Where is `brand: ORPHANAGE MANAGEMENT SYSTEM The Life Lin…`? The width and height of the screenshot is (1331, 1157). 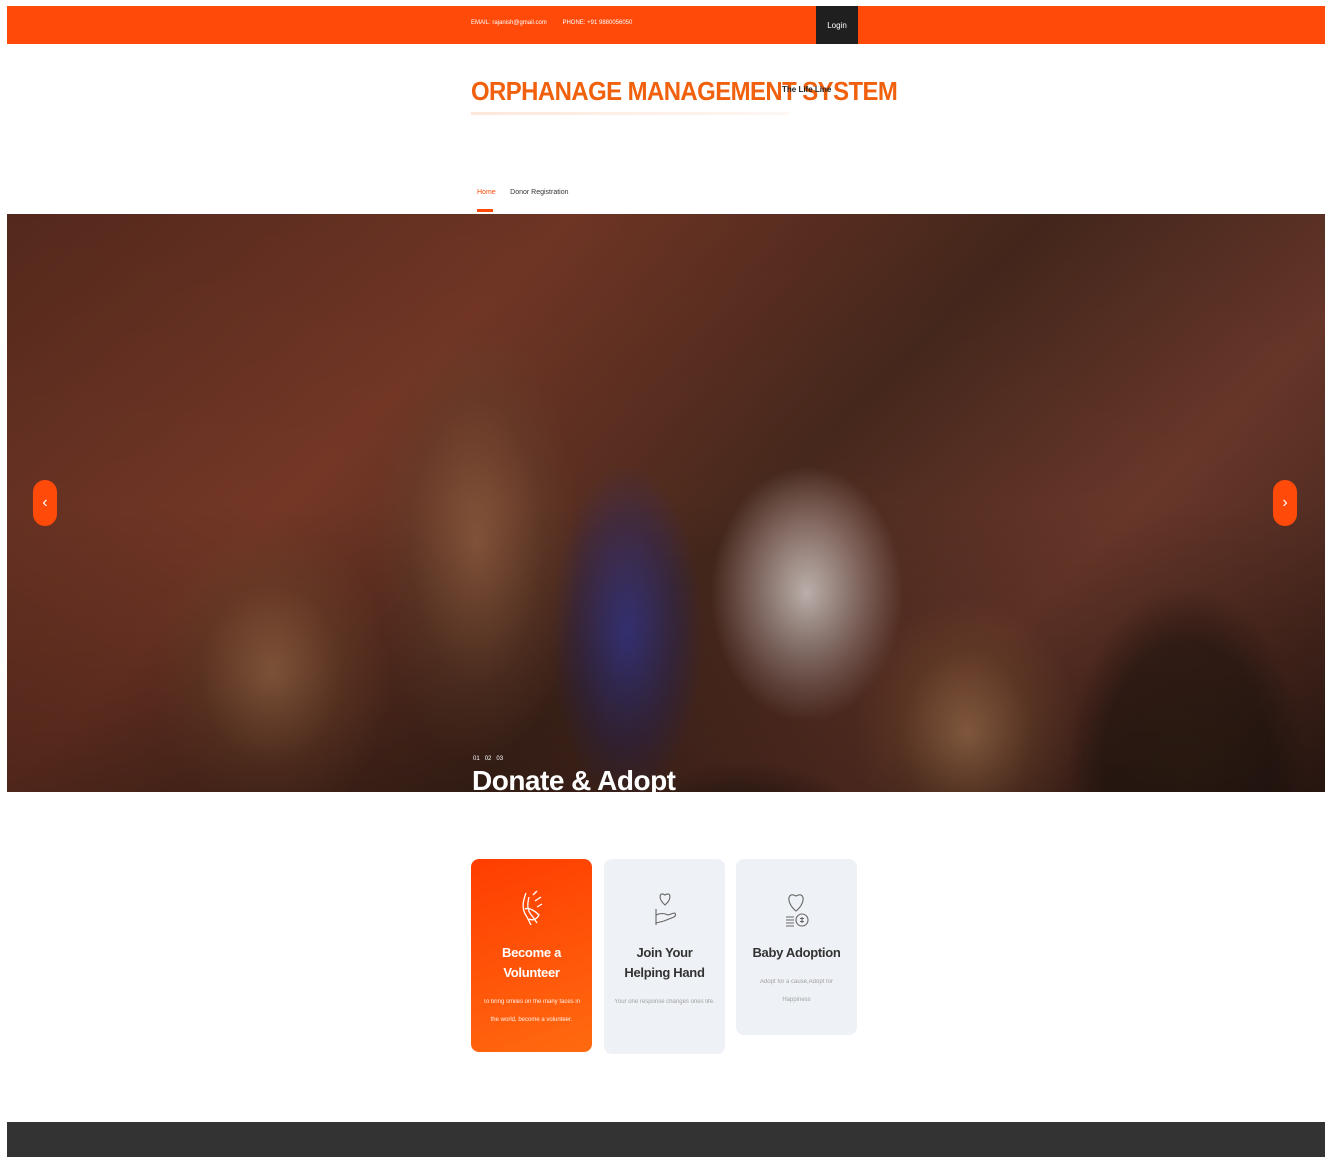
brand: ORPHANAGE MANAGEMENT SYSTEM The Life Lin… is located at coordinates (702, 95).